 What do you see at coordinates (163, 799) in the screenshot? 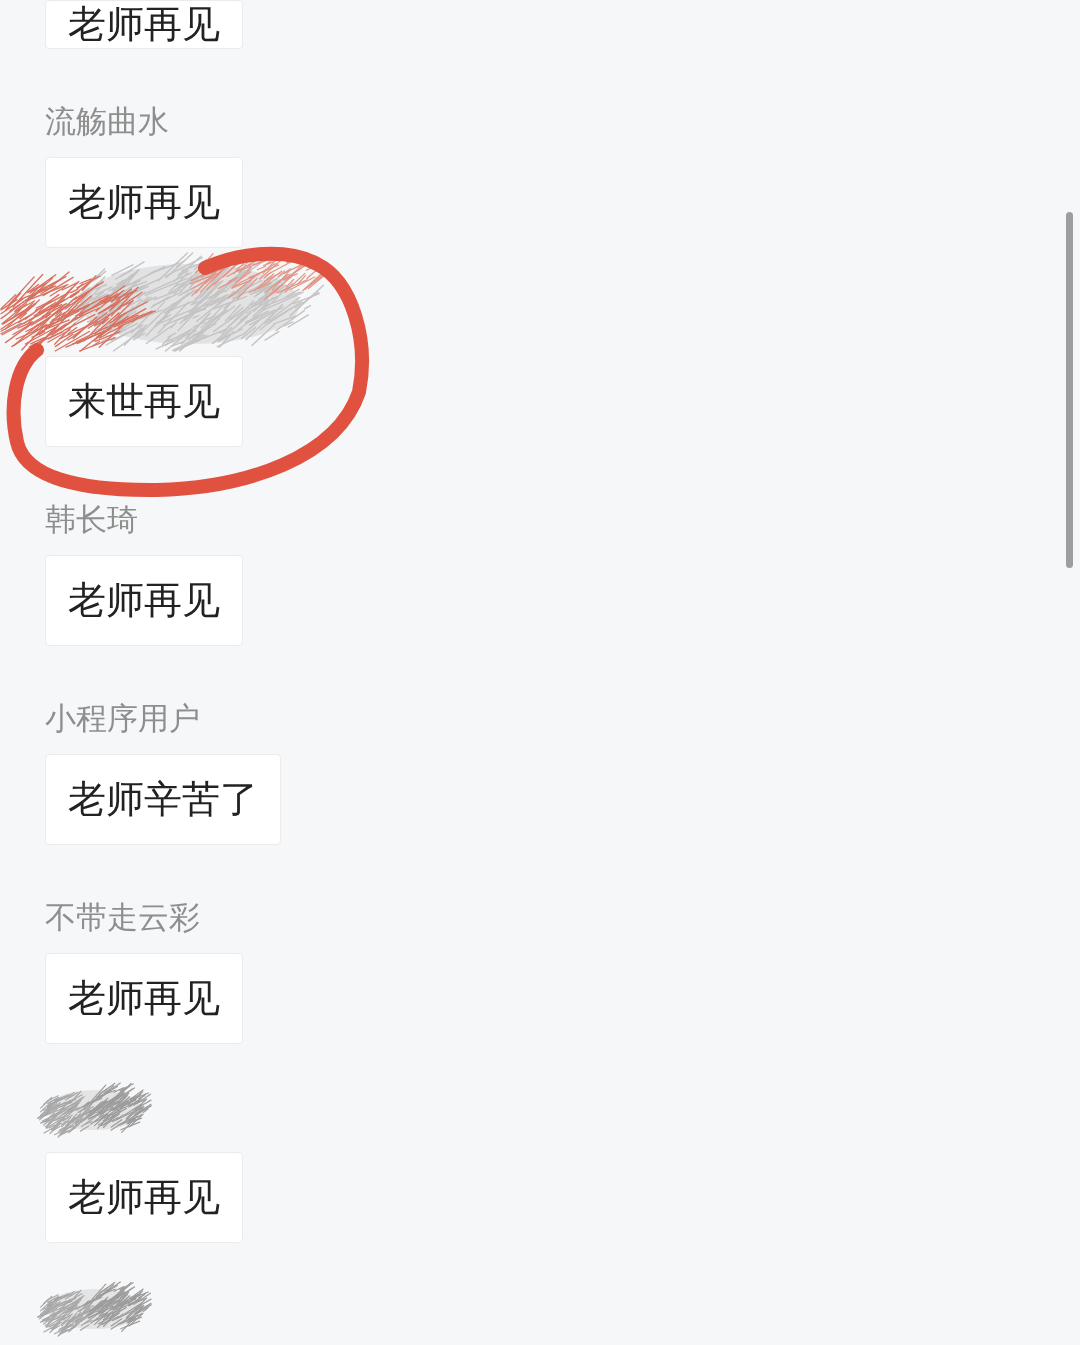
I see `message-bubble: 老师辛苦了` at bounding box center [163, 799].